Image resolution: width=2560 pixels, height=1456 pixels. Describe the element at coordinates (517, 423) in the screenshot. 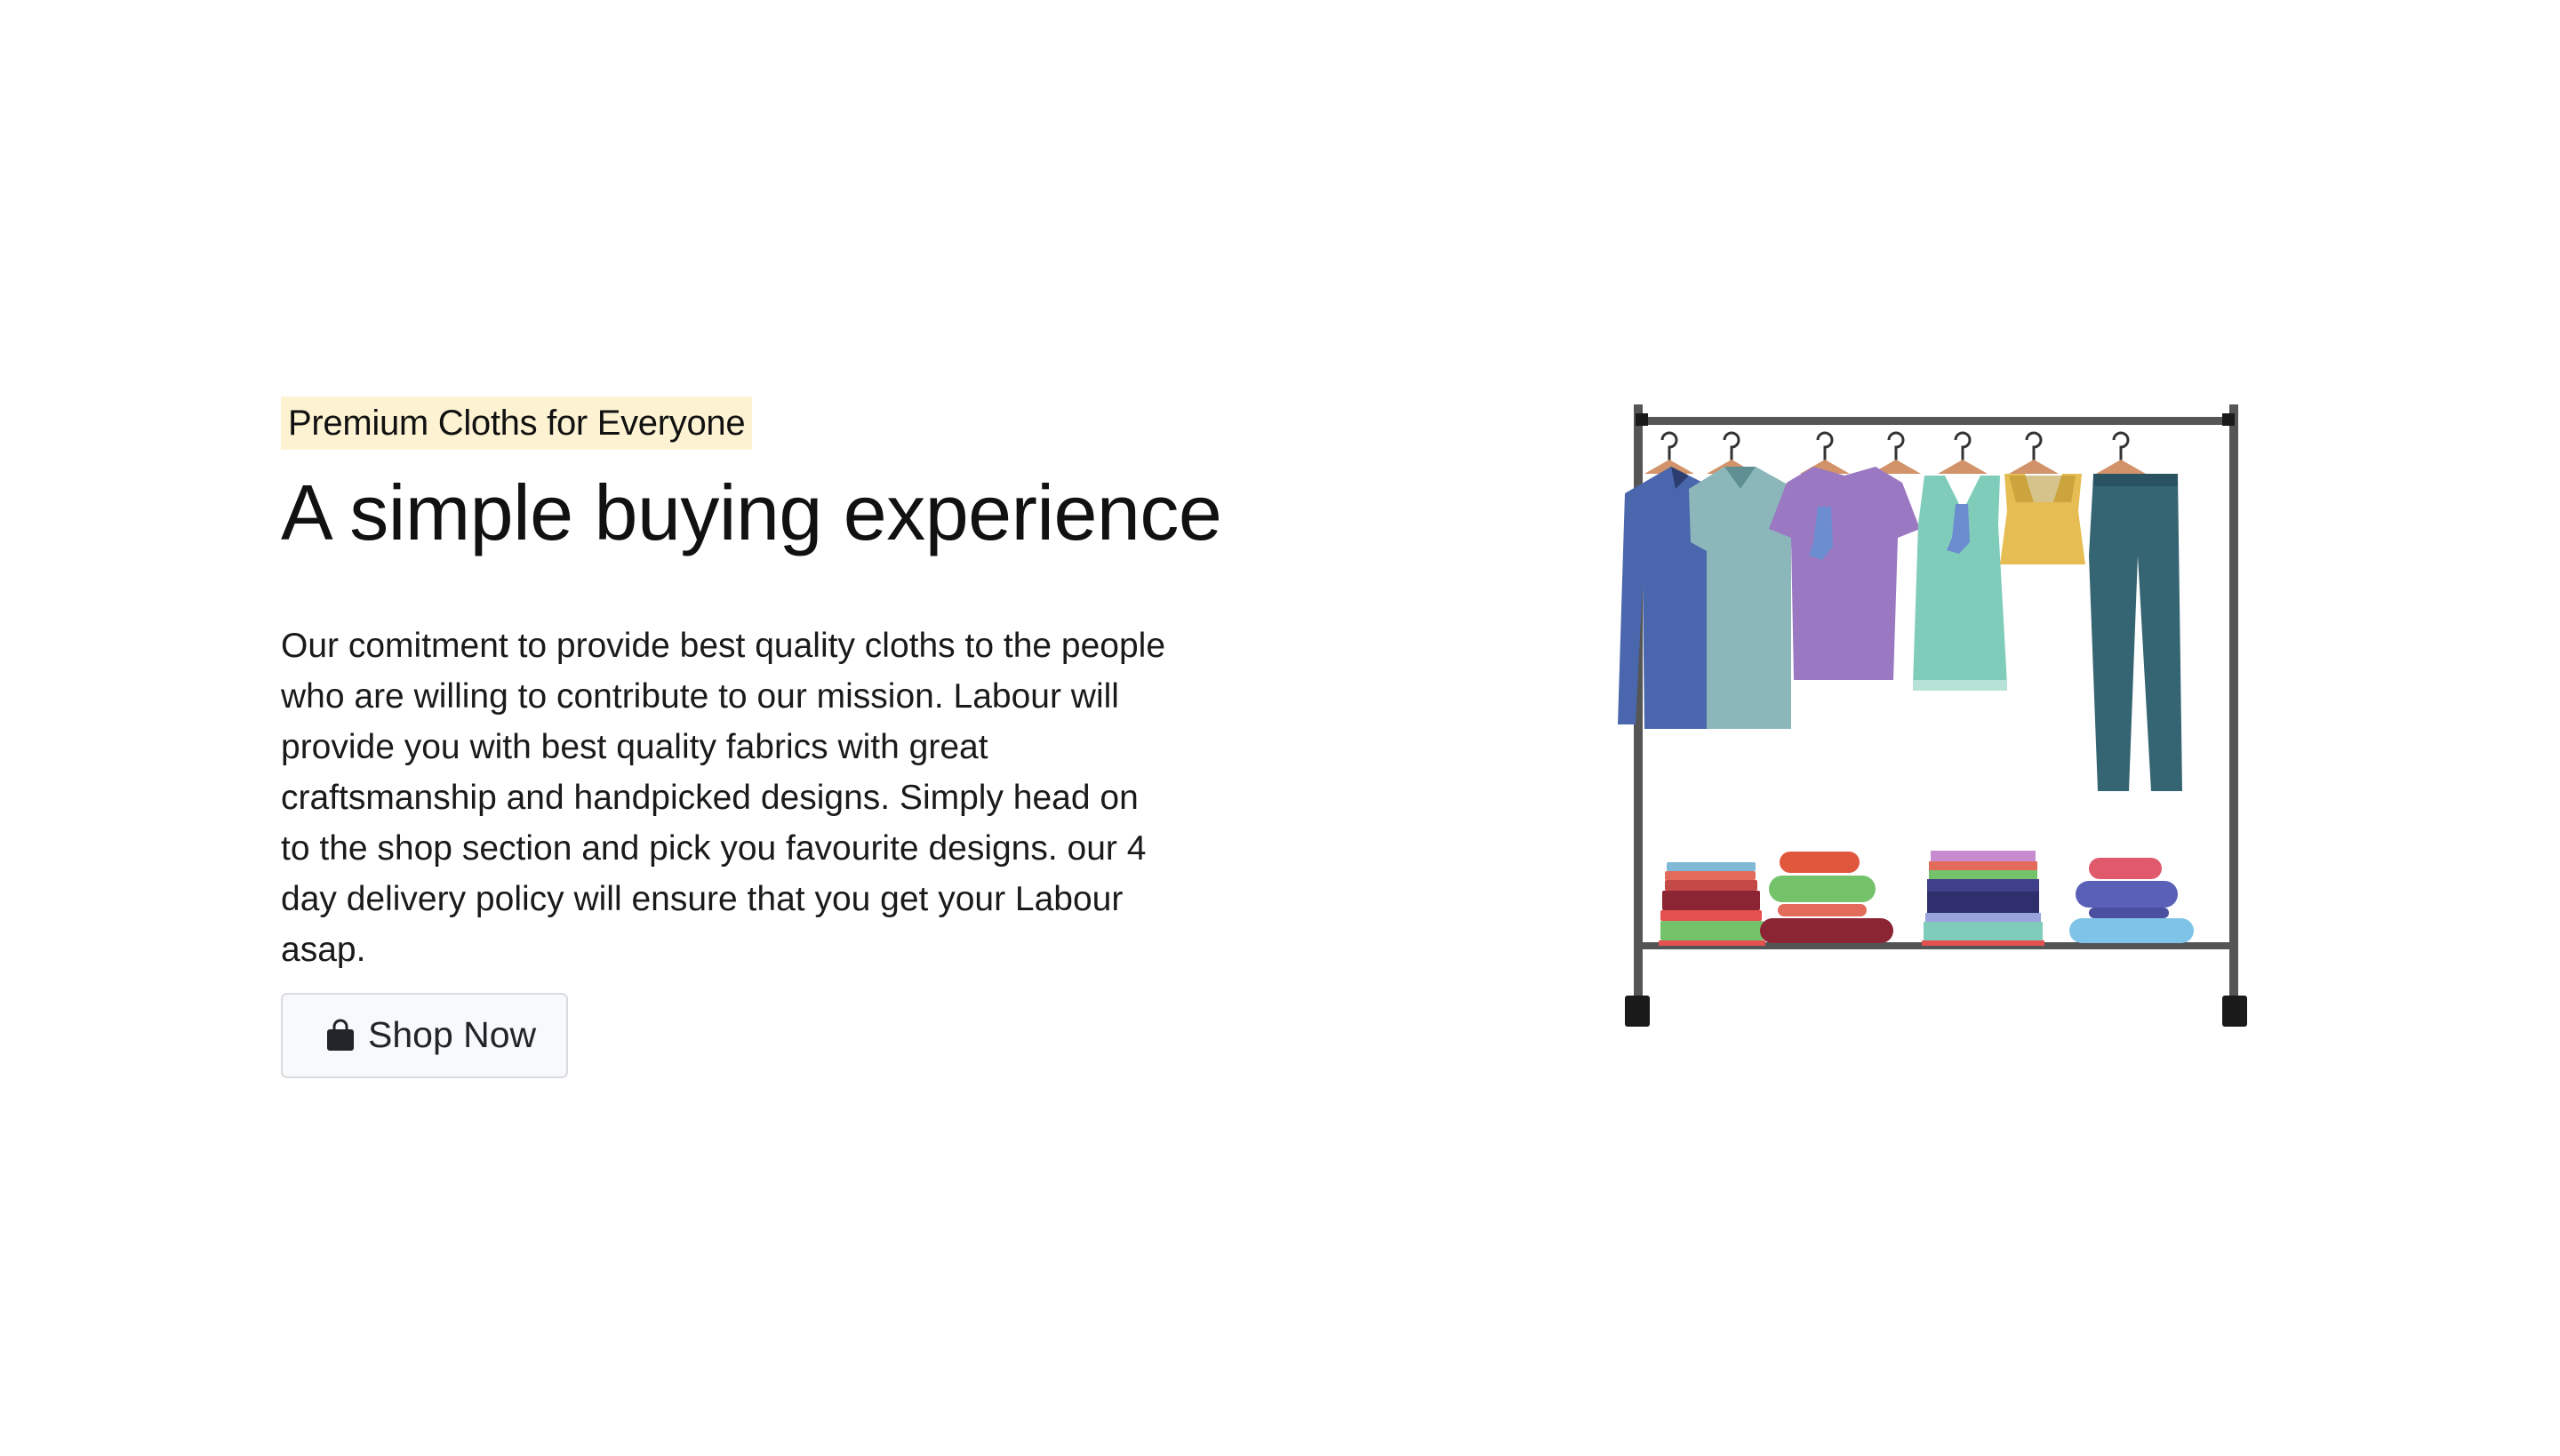

I see `tagline-badge: Premium Cloths for Everyone` at that location.